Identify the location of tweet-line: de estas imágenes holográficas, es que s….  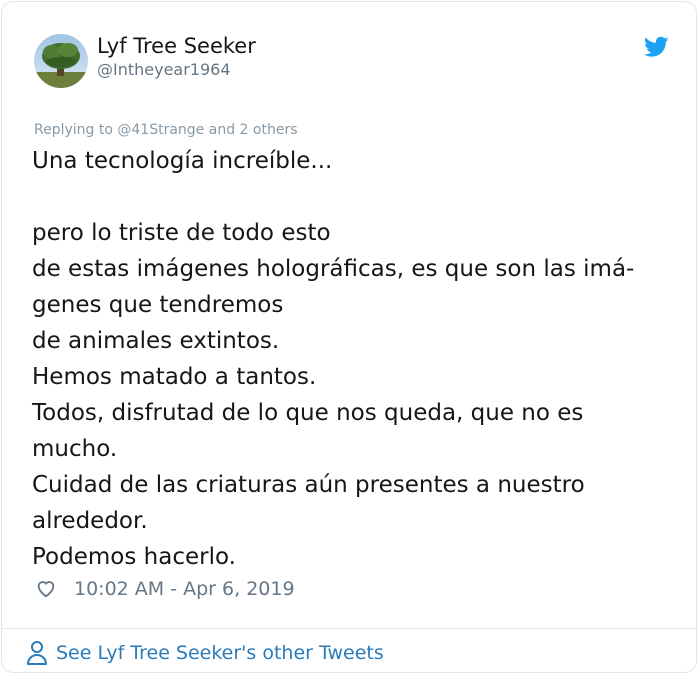
(333, 269).